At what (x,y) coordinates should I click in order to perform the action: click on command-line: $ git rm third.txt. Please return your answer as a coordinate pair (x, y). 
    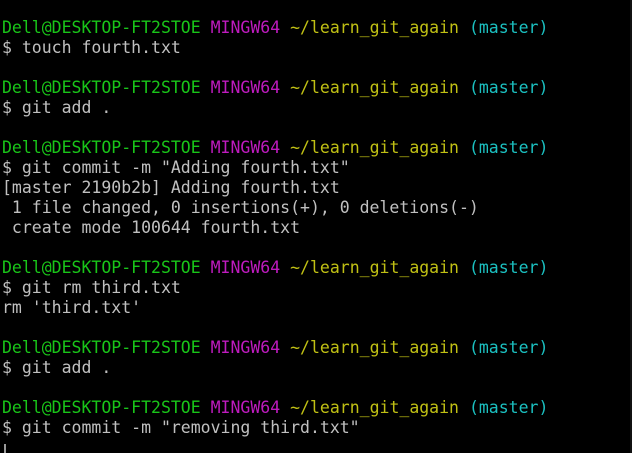
    Looking at the image, I should click on (91, 287).